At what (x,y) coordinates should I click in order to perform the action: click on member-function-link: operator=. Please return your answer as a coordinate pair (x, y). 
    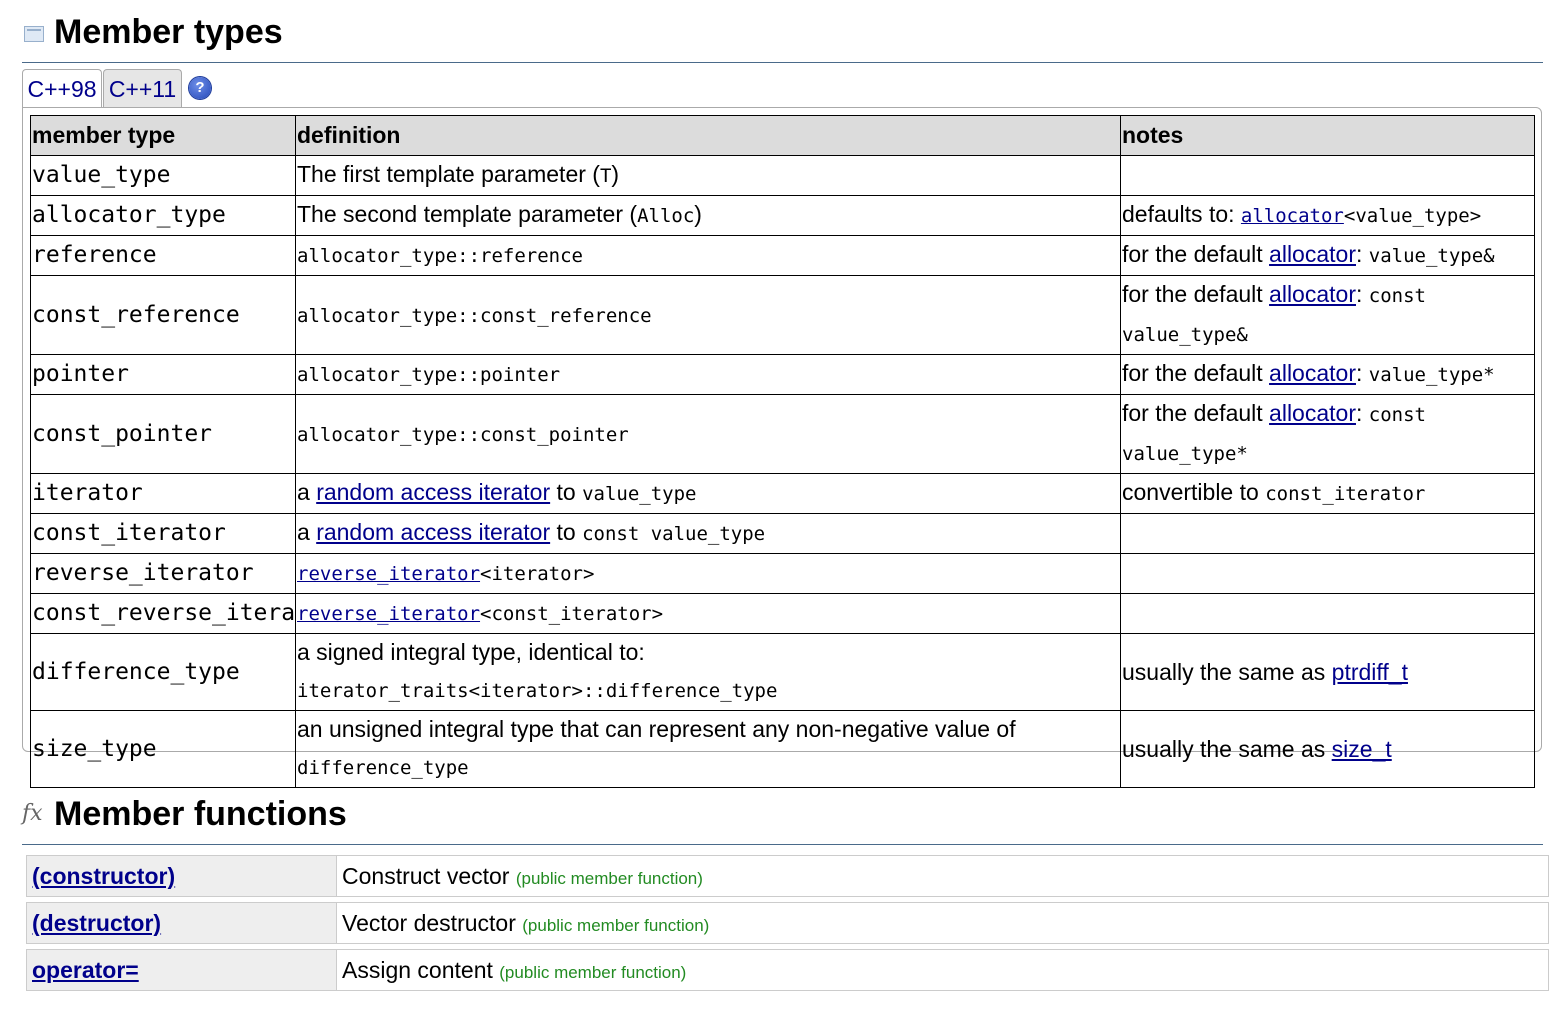
    Looking at the image, I should click on (85, 970).